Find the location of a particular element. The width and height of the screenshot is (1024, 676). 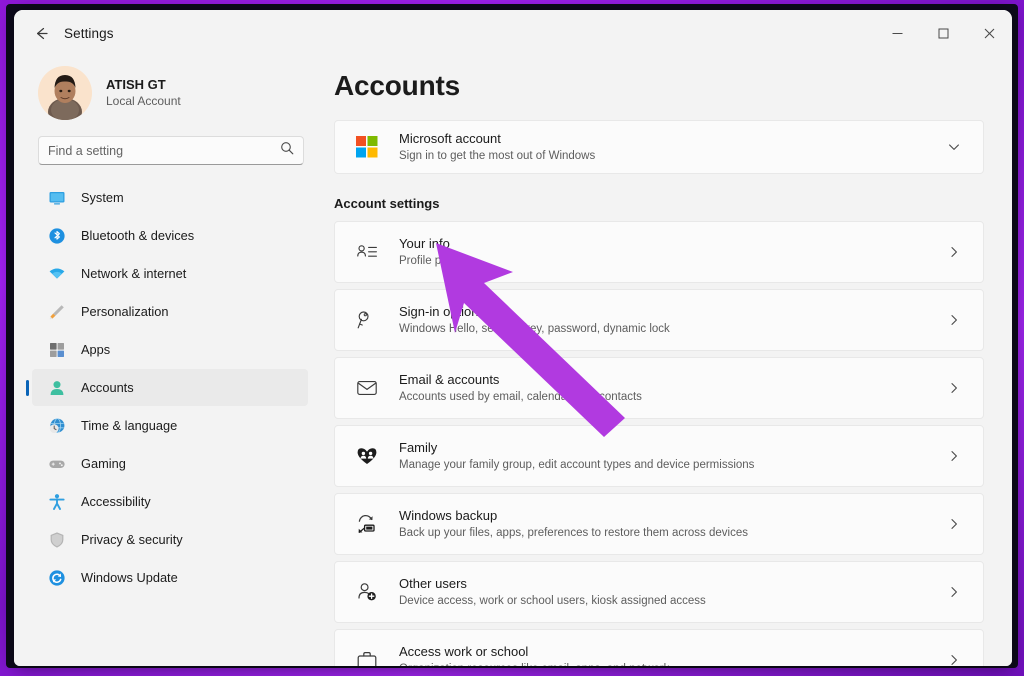

card-title: Family is located at coordinates (418, 447).